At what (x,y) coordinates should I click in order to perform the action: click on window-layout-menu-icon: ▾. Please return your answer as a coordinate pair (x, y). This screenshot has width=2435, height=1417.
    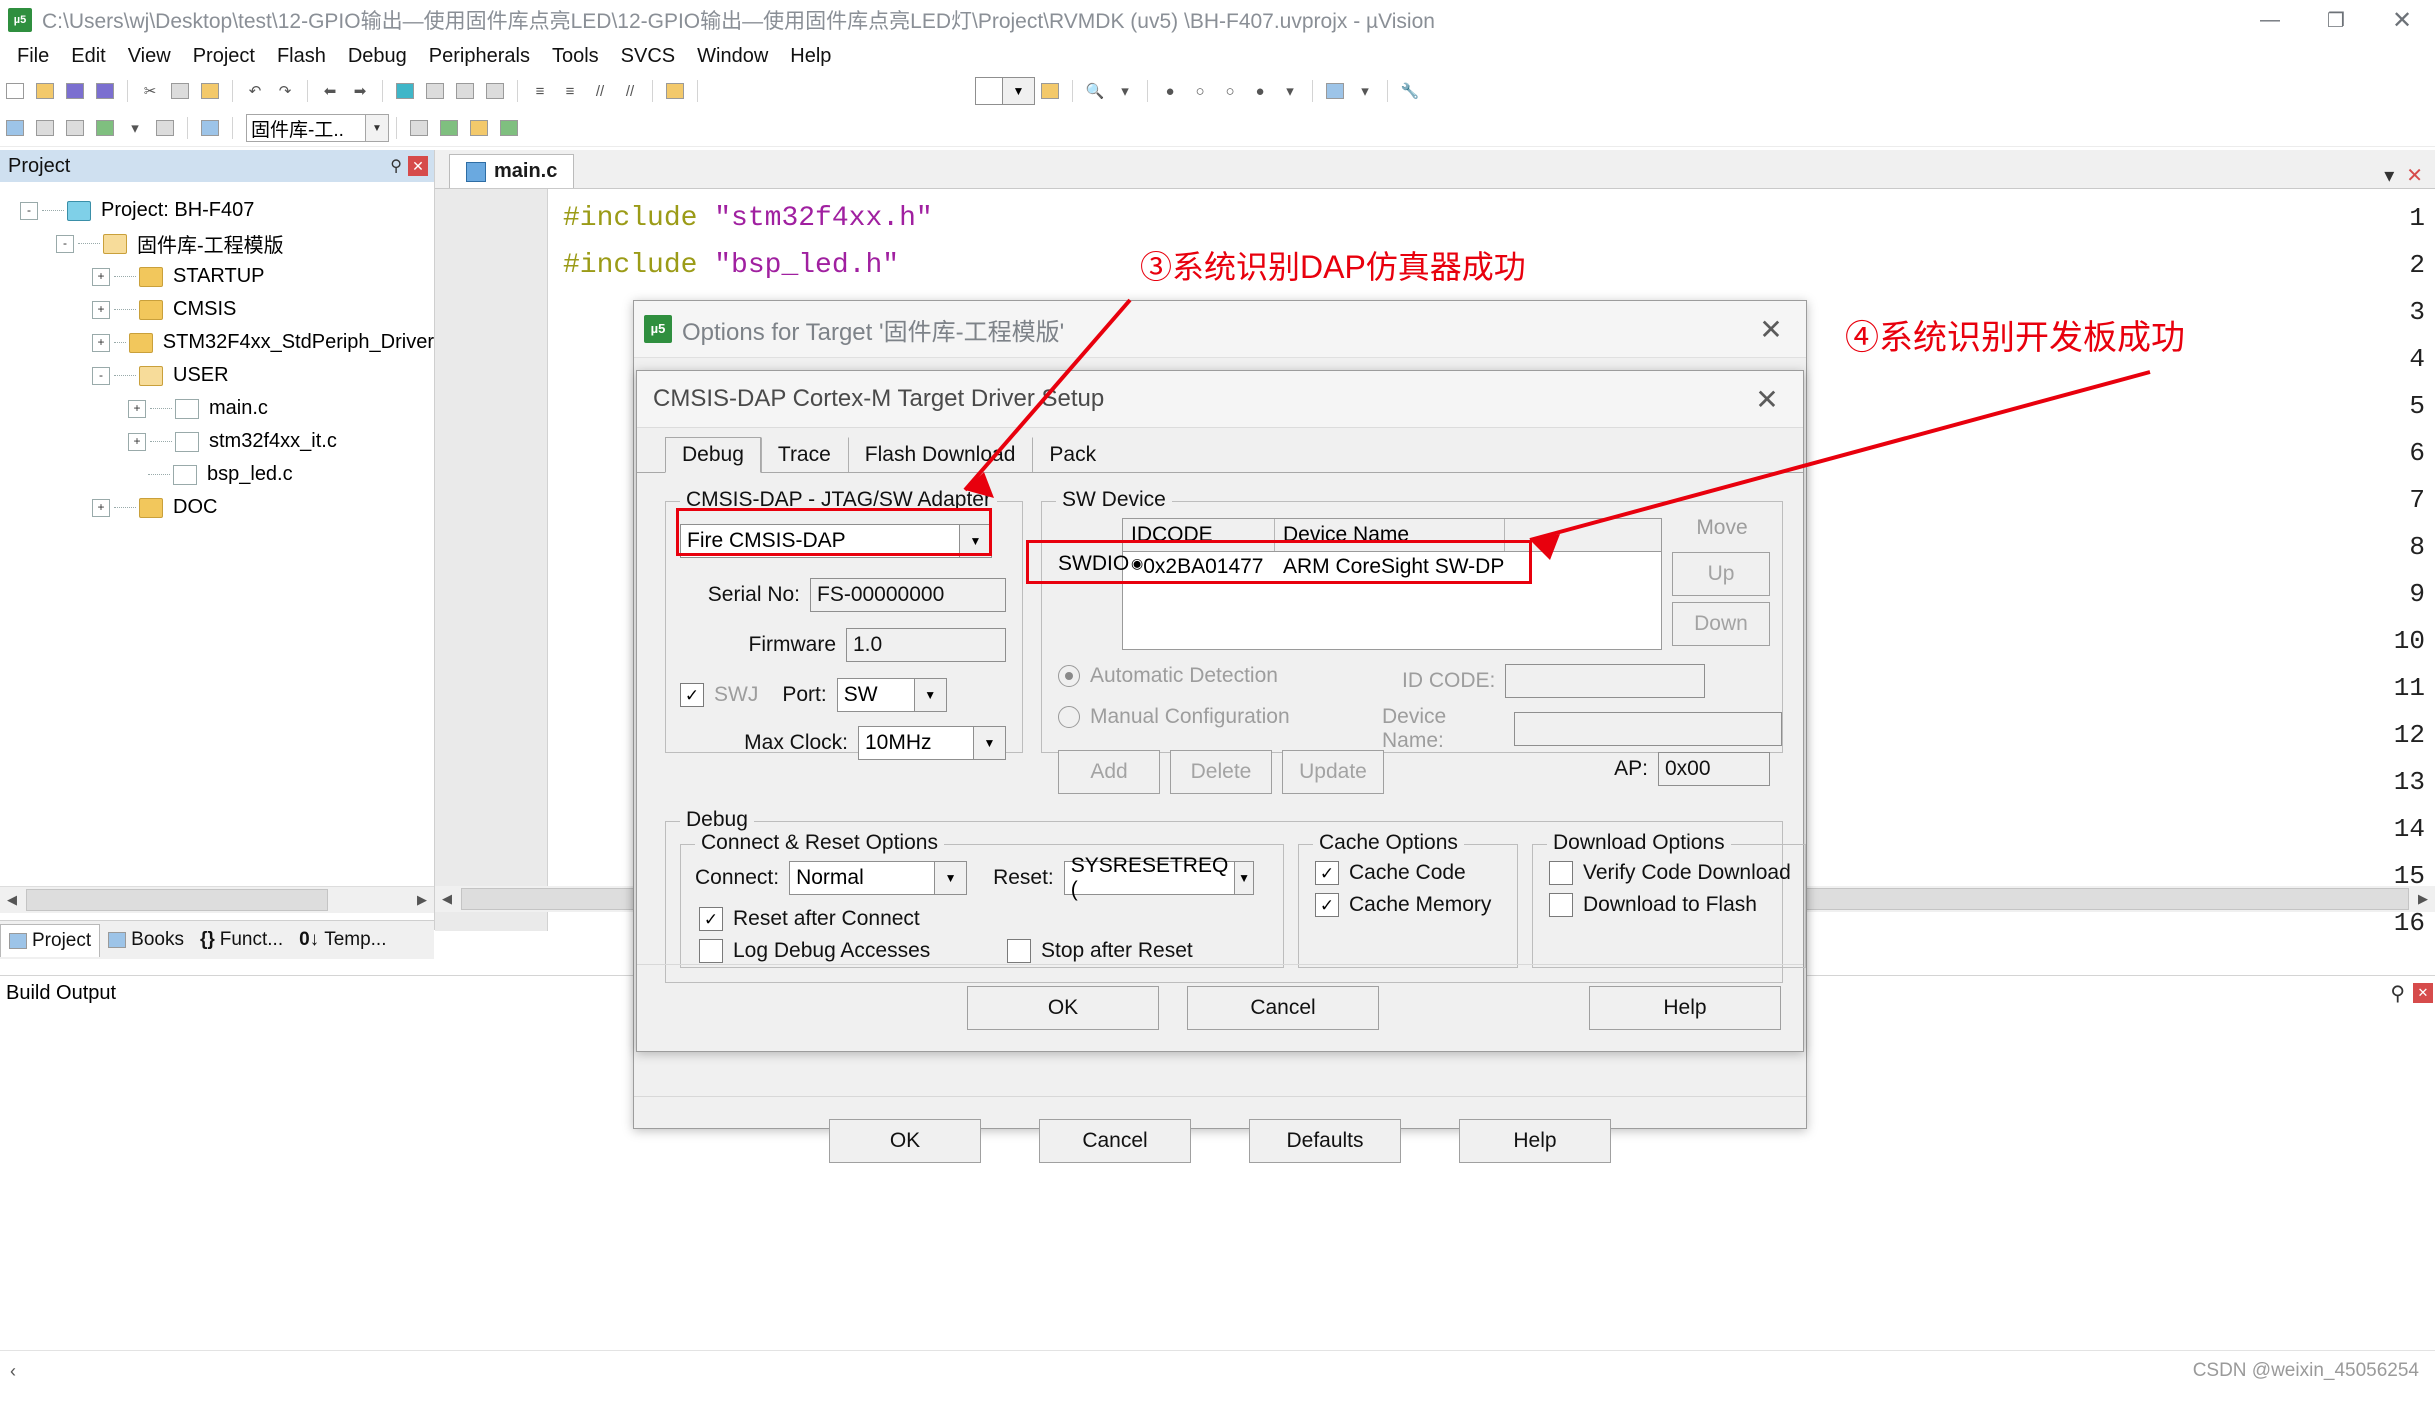
    Looking at the image, I should click on (1365, 91).